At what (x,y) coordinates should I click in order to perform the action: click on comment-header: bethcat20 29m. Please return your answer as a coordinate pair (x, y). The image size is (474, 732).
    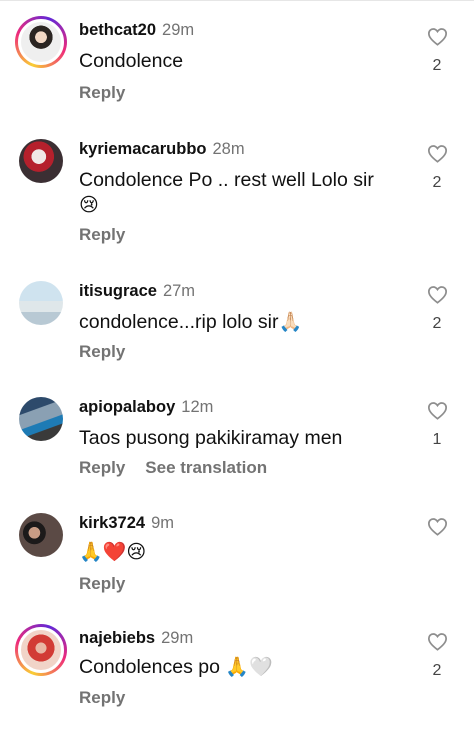
    Looking at the image, I should click on (136, 30).